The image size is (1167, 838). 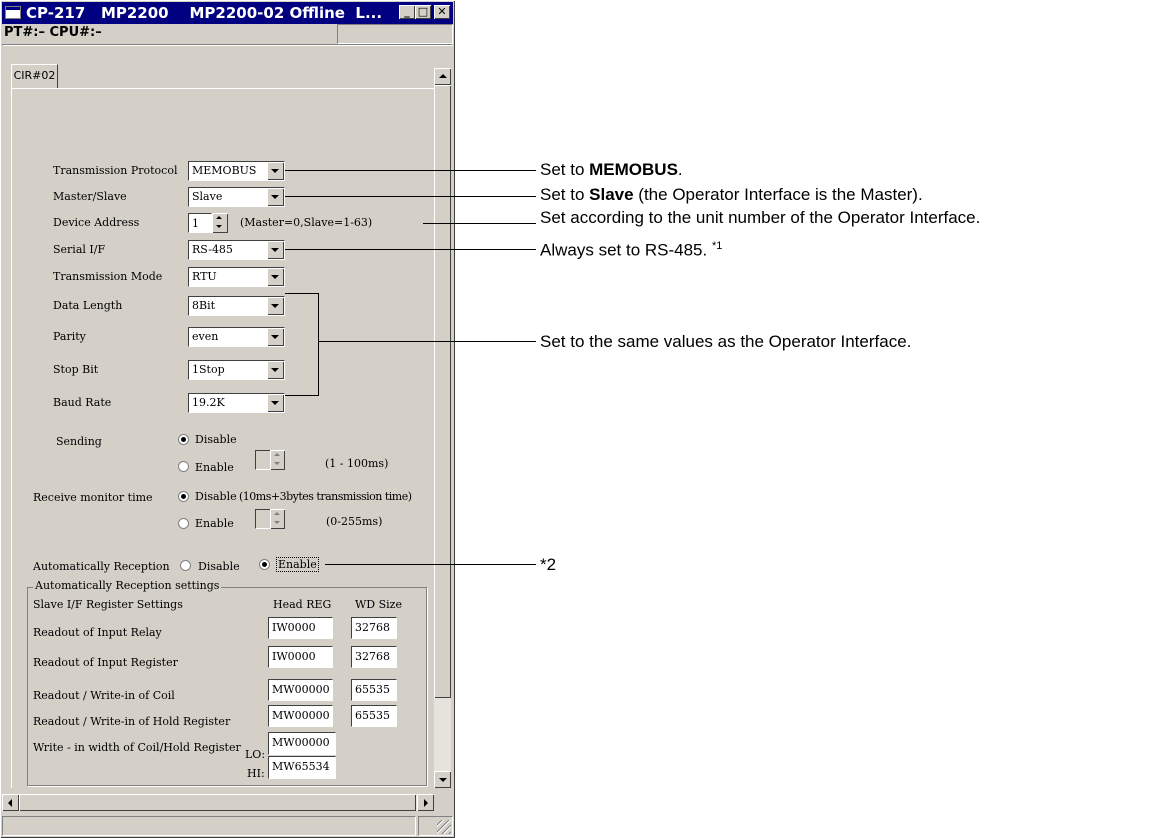 What do you see at coordinates (216, 439) in the screenshot?
I see `sending-disable-label: Disable` at bounding box center [216, 439].